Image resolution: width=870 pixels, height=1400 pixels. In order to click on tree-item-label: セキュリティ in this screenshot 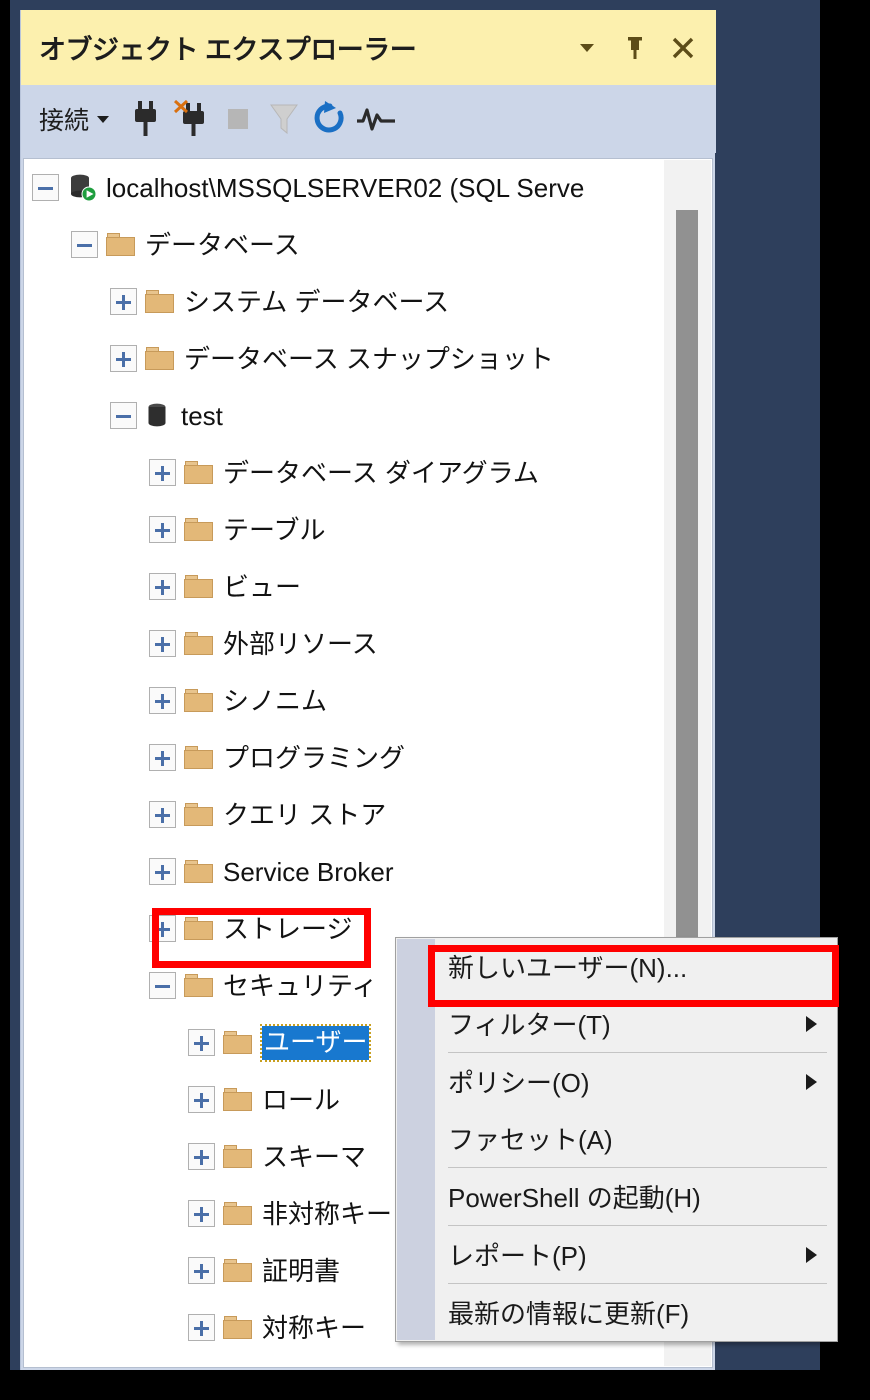, I will do `click(300, 985)`.